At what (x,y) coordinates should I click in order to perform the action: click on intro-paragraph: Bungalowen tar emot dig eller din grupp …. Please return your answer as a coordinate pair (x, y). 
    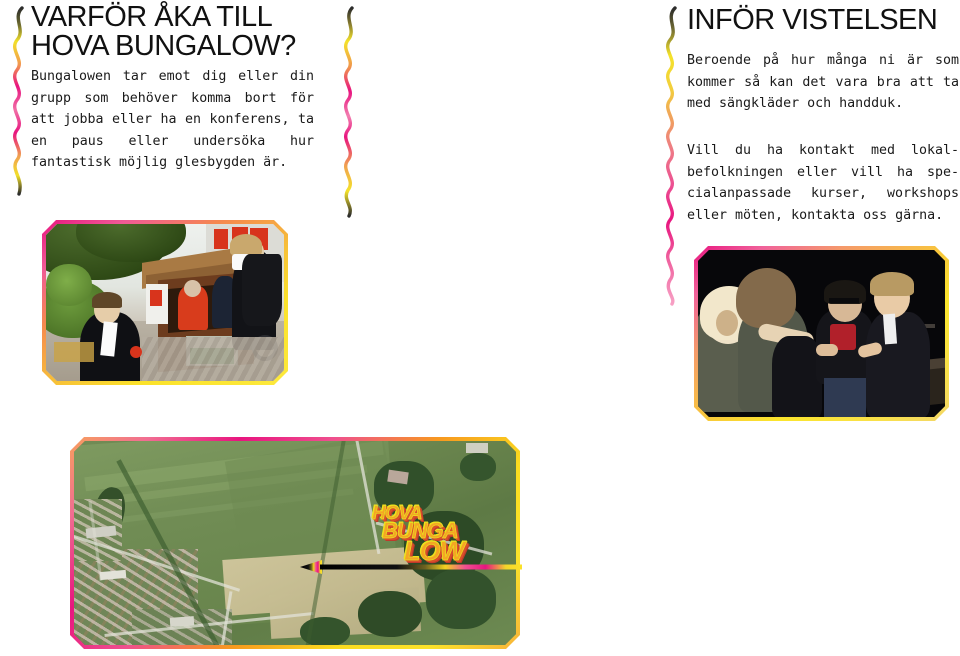
    Looking at the image, I should click on (172, 119).